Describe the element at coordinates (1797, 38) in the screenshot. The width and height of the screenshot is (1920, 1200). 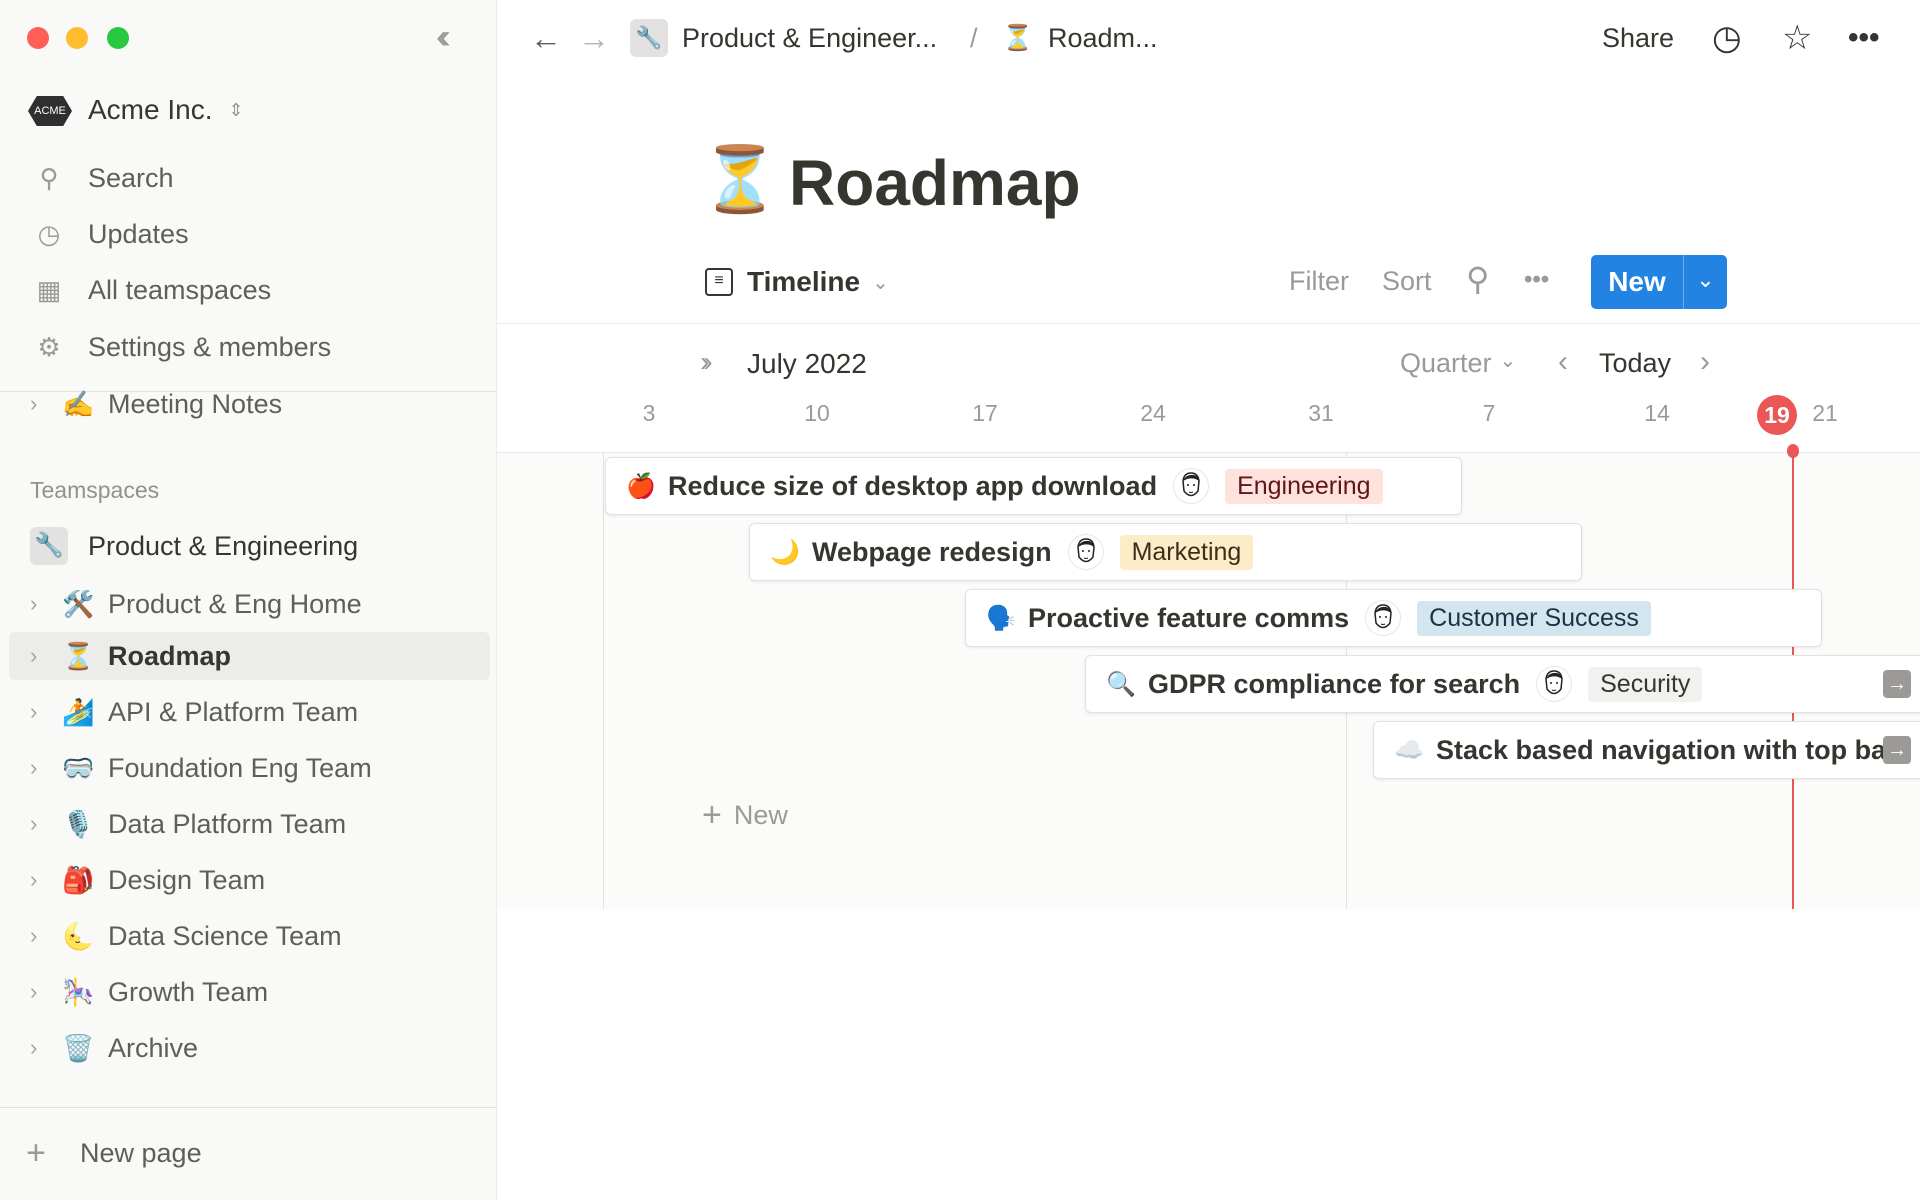
I see `favorite-star-icon: ☆` at that location.